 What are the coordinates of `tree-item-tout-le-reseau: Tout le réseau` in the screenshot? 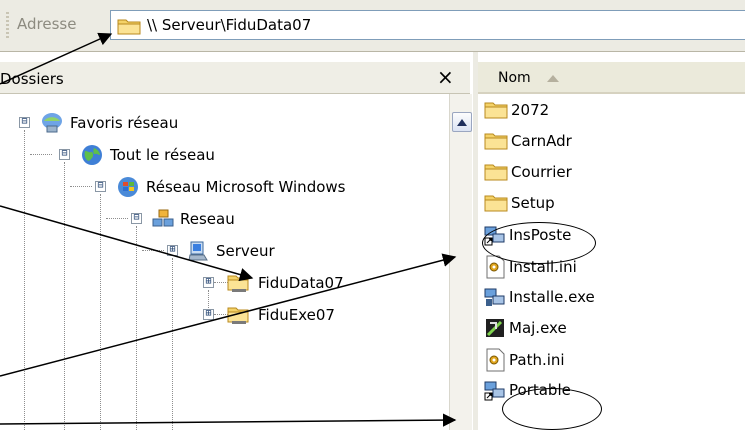 It's located at (147, 155).